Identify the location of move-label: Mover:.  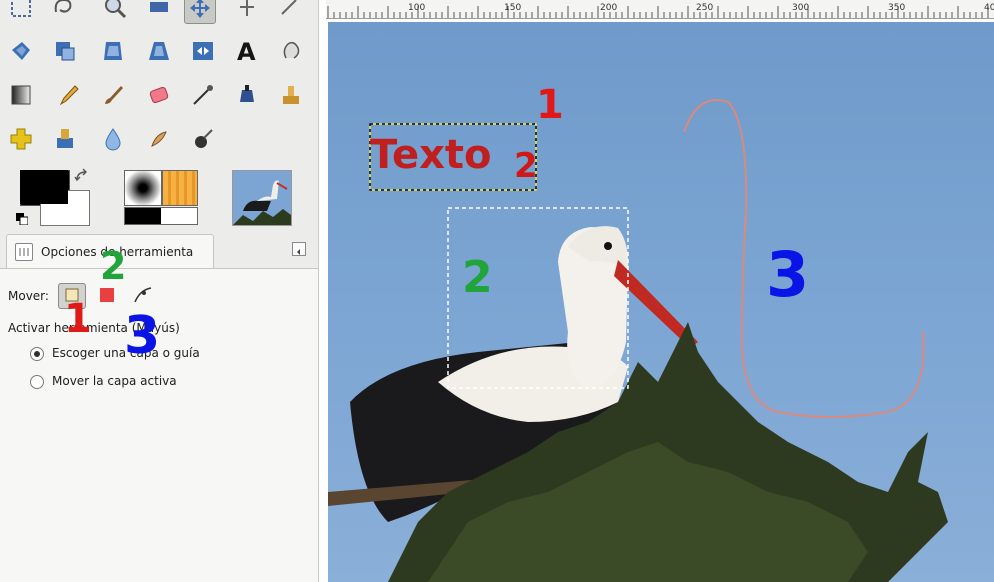
(28, 296).